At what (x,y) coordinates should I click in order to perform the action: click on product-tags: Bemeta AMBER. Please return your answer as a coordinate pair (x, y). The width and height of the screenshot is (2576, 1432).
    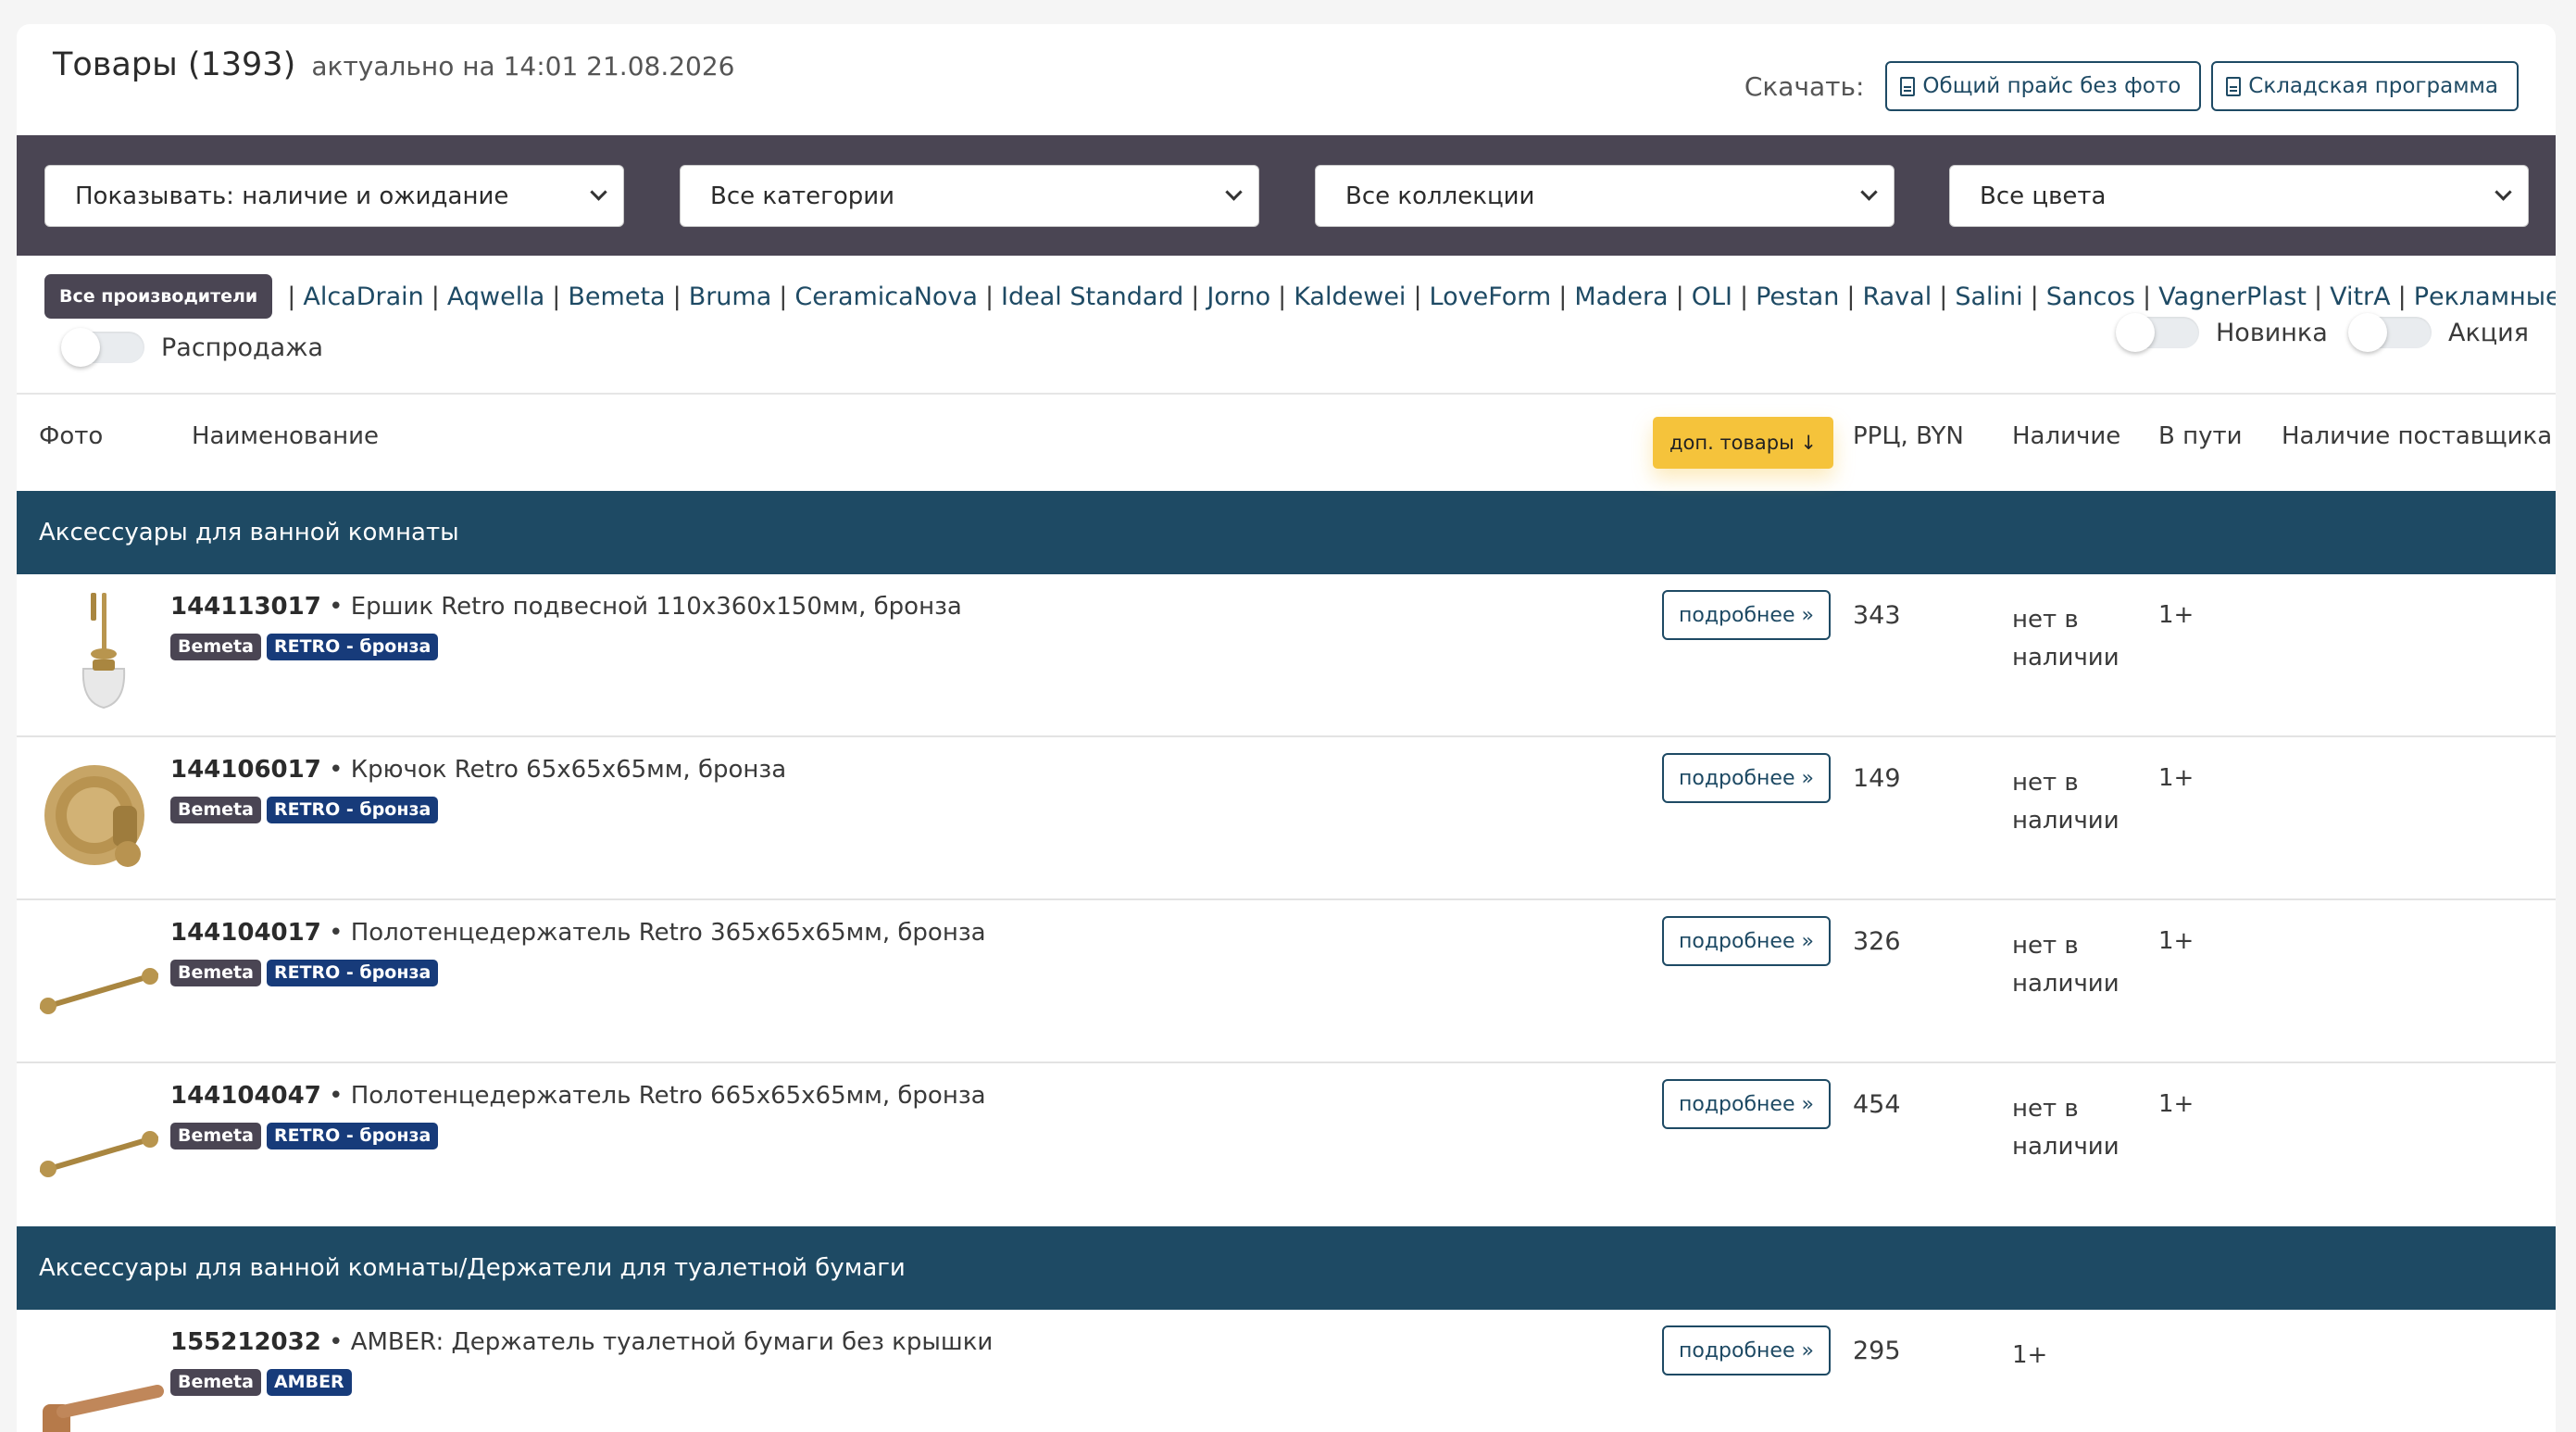
    Looking at the image, I should click on (261, 1383).